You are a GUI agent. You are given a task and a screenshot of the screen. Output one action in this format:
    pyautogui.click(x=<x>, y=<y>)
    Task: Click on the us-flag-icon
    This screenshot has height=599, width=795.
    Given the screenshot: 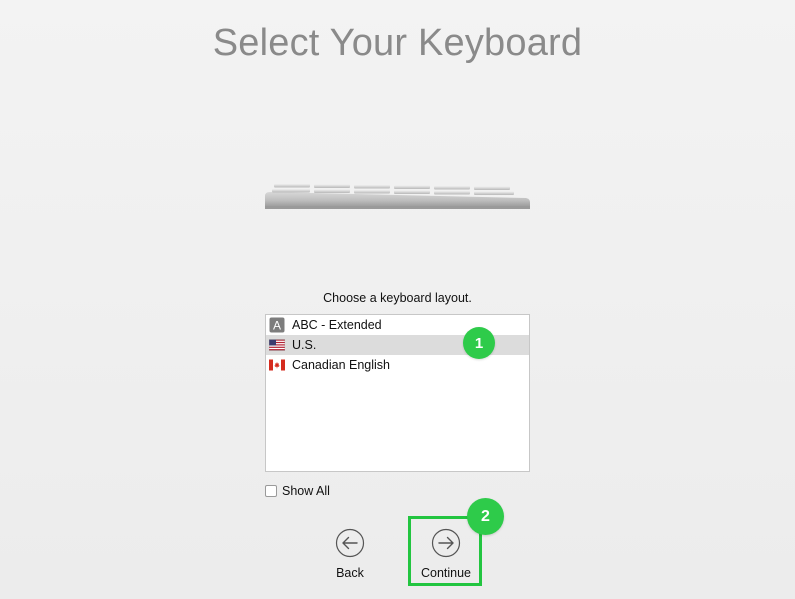 What is the action you would take?
    pyautogui.click(x=277, y=345)
    